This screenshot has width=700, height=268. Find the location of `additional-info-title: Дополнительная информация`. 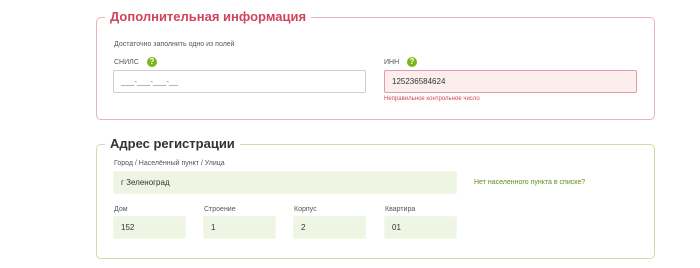

additional-info-title: Дополнительная информация is located at coordinates (208, 17).